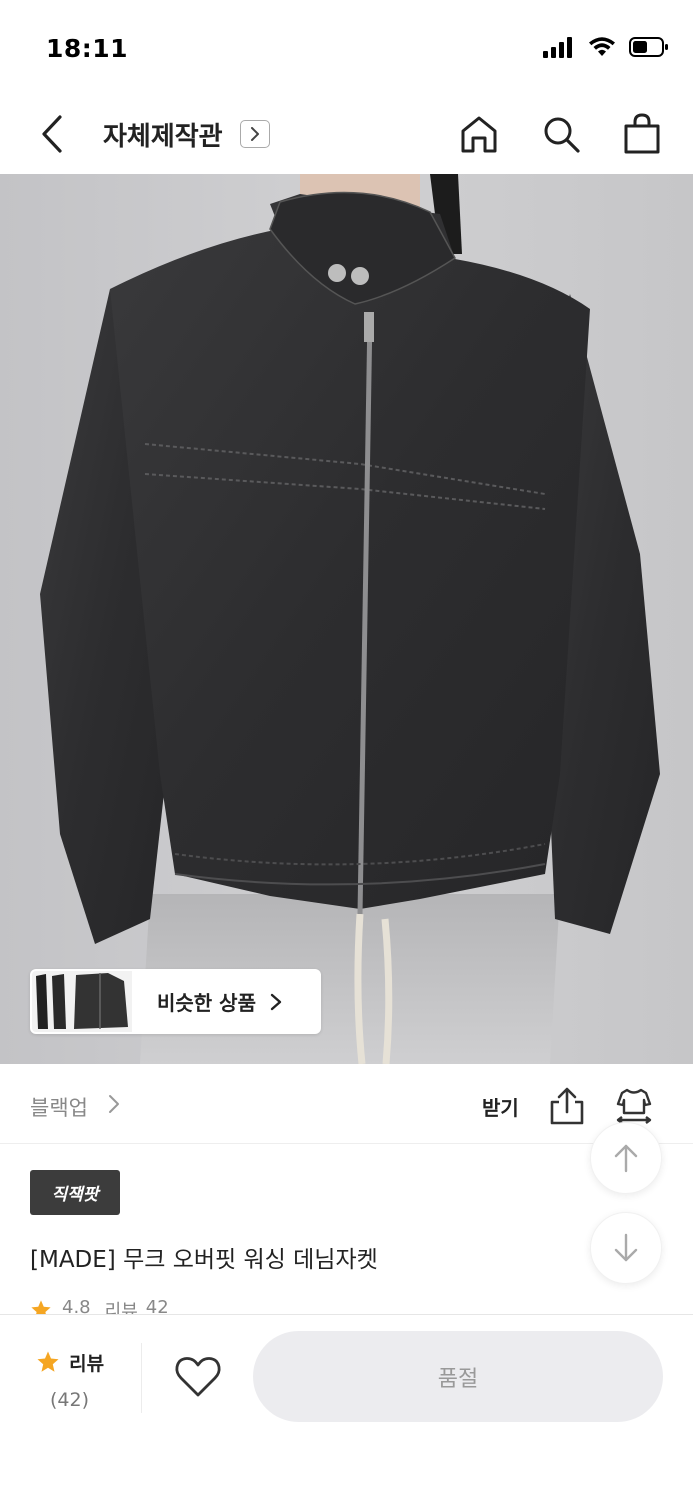 The height and width of the screenshot is (1500, 693). What do you see at coordinates (458, 1376) in the screenshot?
I see `soldout-button: 품절` at bounding box center [458, 1376].